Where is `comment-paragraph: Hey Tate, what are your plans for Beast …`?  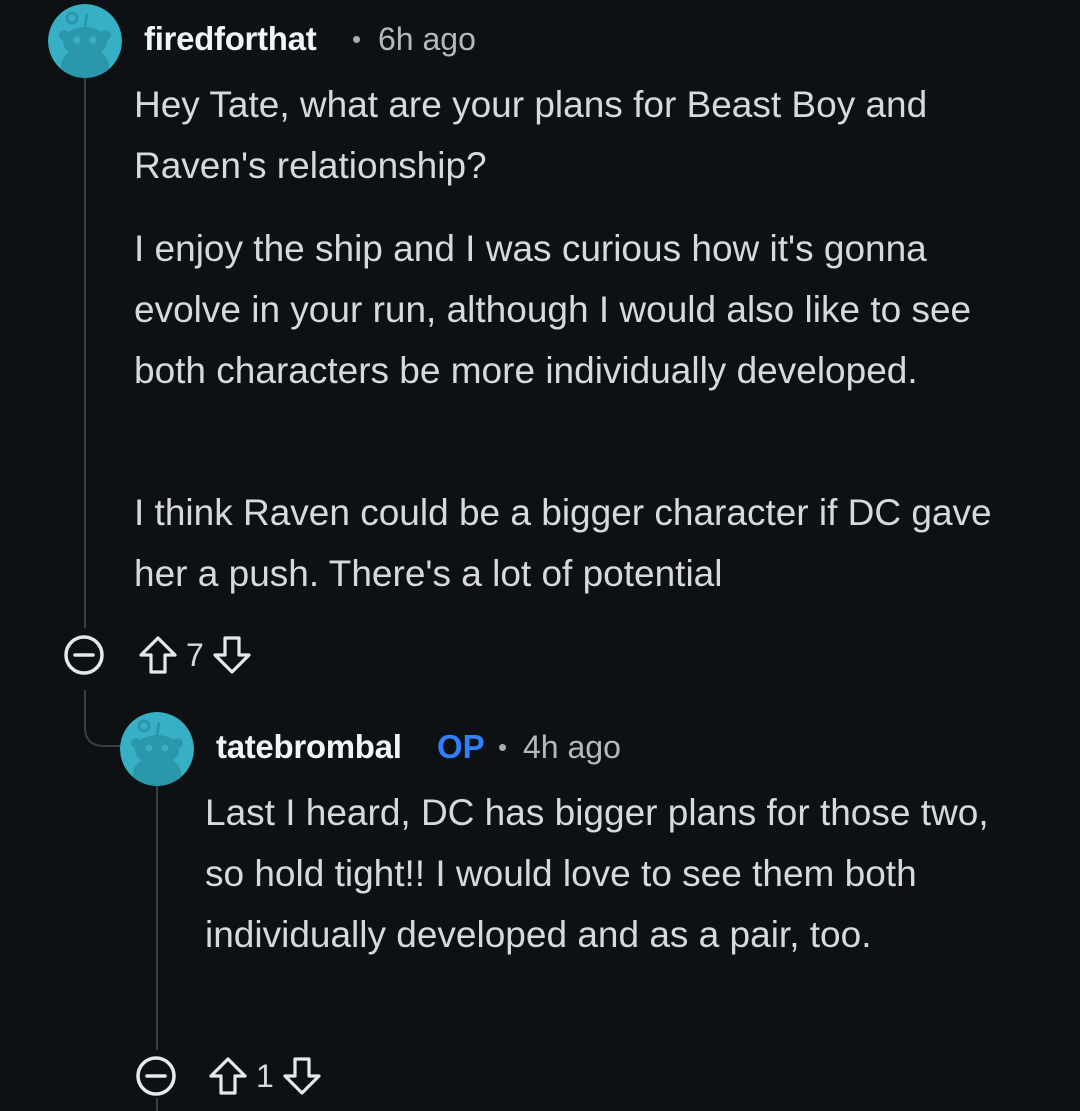 comment-paragraph: Hey Tate, what are your plans for Beast … is located at coordinates (531, 135).